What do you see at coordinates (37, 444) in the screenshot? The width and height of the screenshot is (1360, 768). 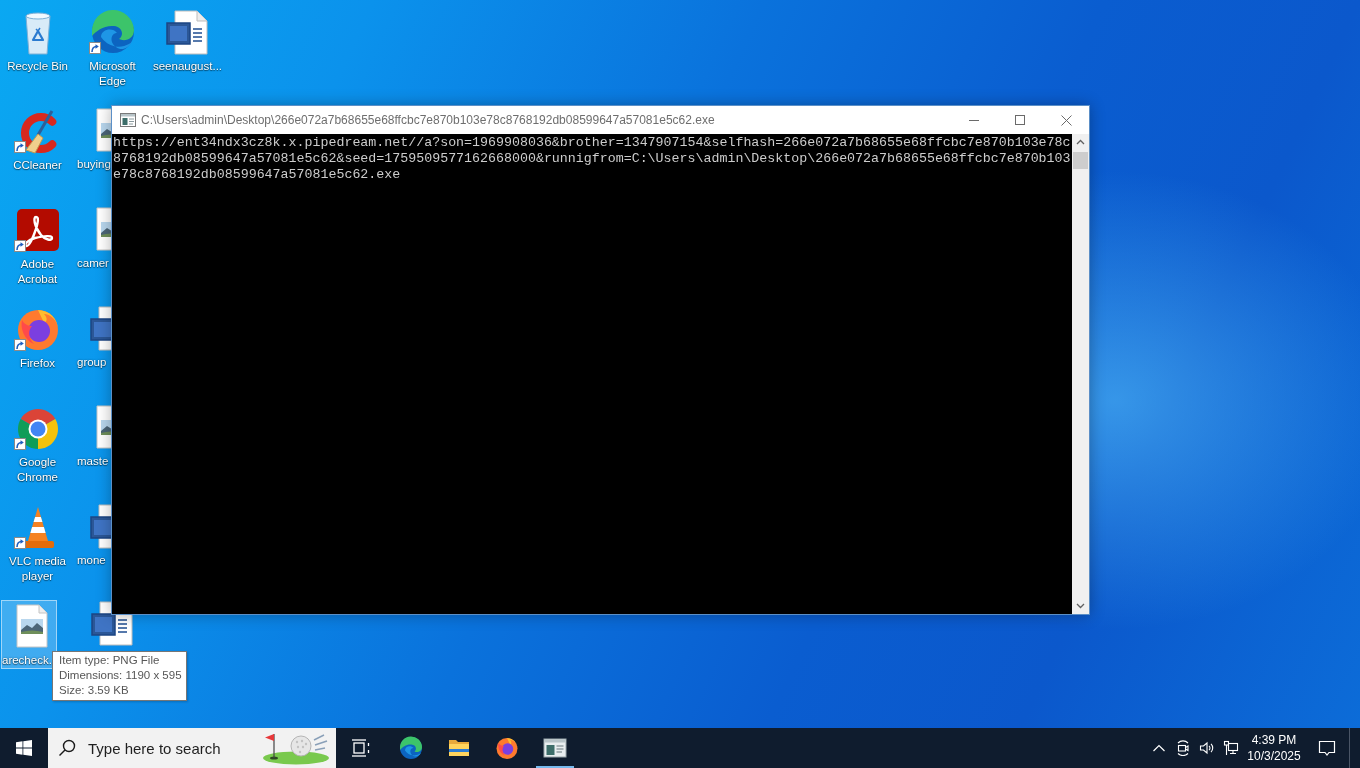 I see `desktop-item: Google Chrome` at bounding box center [37, 444].